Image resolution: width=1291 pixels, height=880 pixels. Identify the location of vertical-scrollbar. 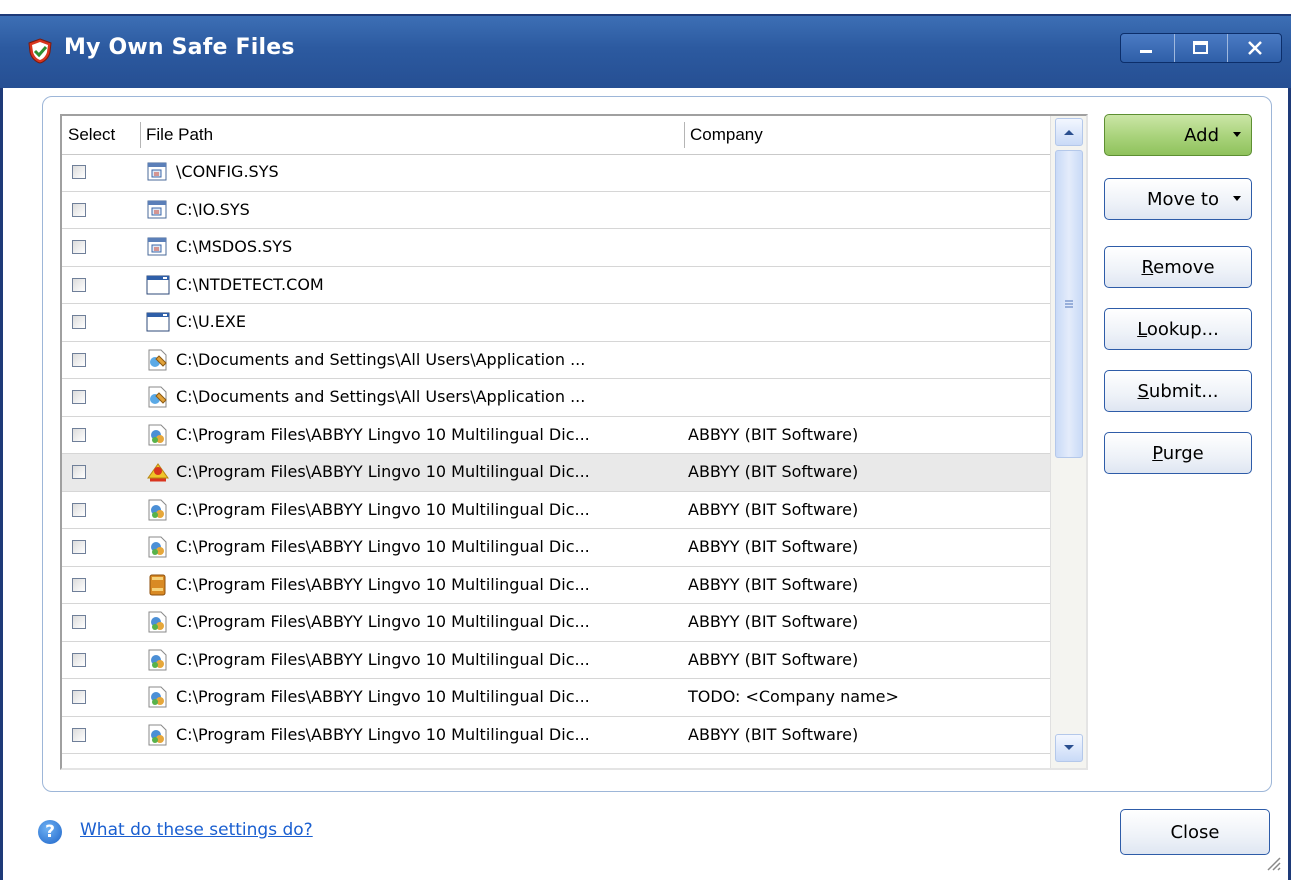
(1068, 442).